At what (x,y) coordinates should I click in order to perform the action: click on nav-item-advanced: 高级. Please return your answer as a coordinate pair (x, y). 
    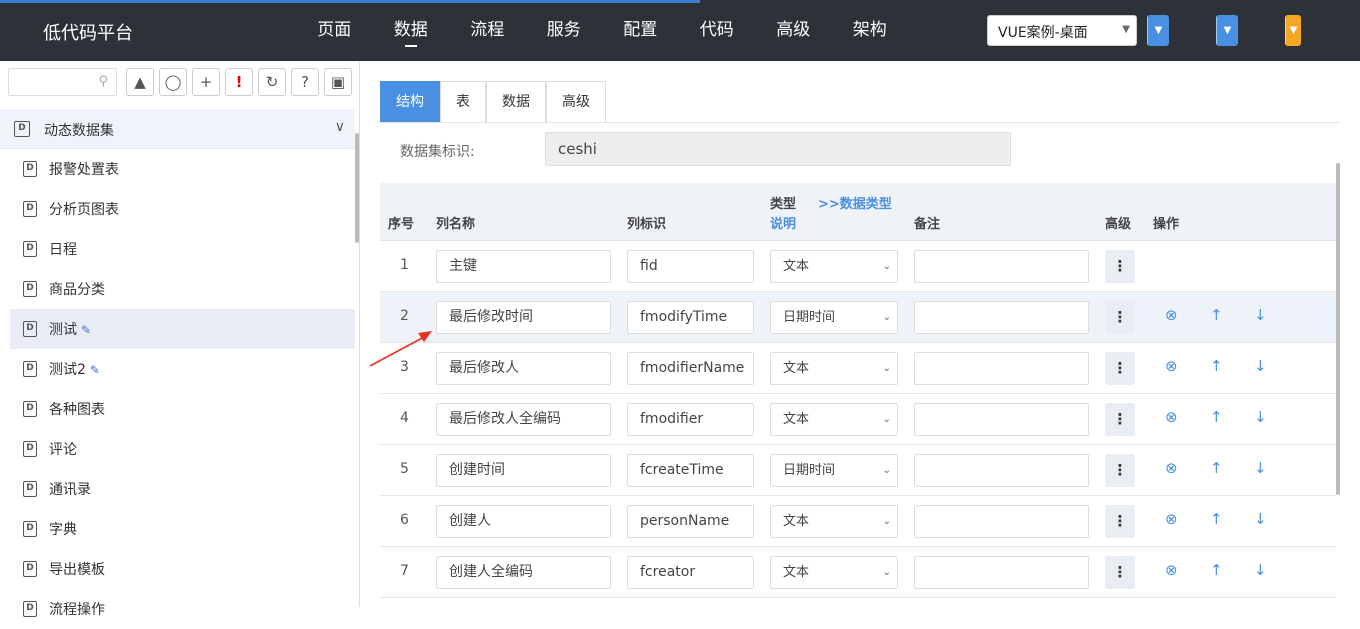
    Looking at the image, I should click on (793, 30).